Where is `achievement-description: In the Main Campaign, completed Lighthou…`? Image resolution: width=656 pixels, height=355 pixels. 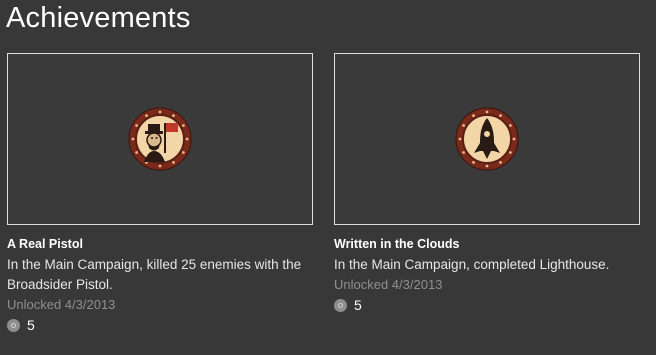 achievement-description: In the Main Campaign, completed Lighthou… is located at coordinates (472, 264).